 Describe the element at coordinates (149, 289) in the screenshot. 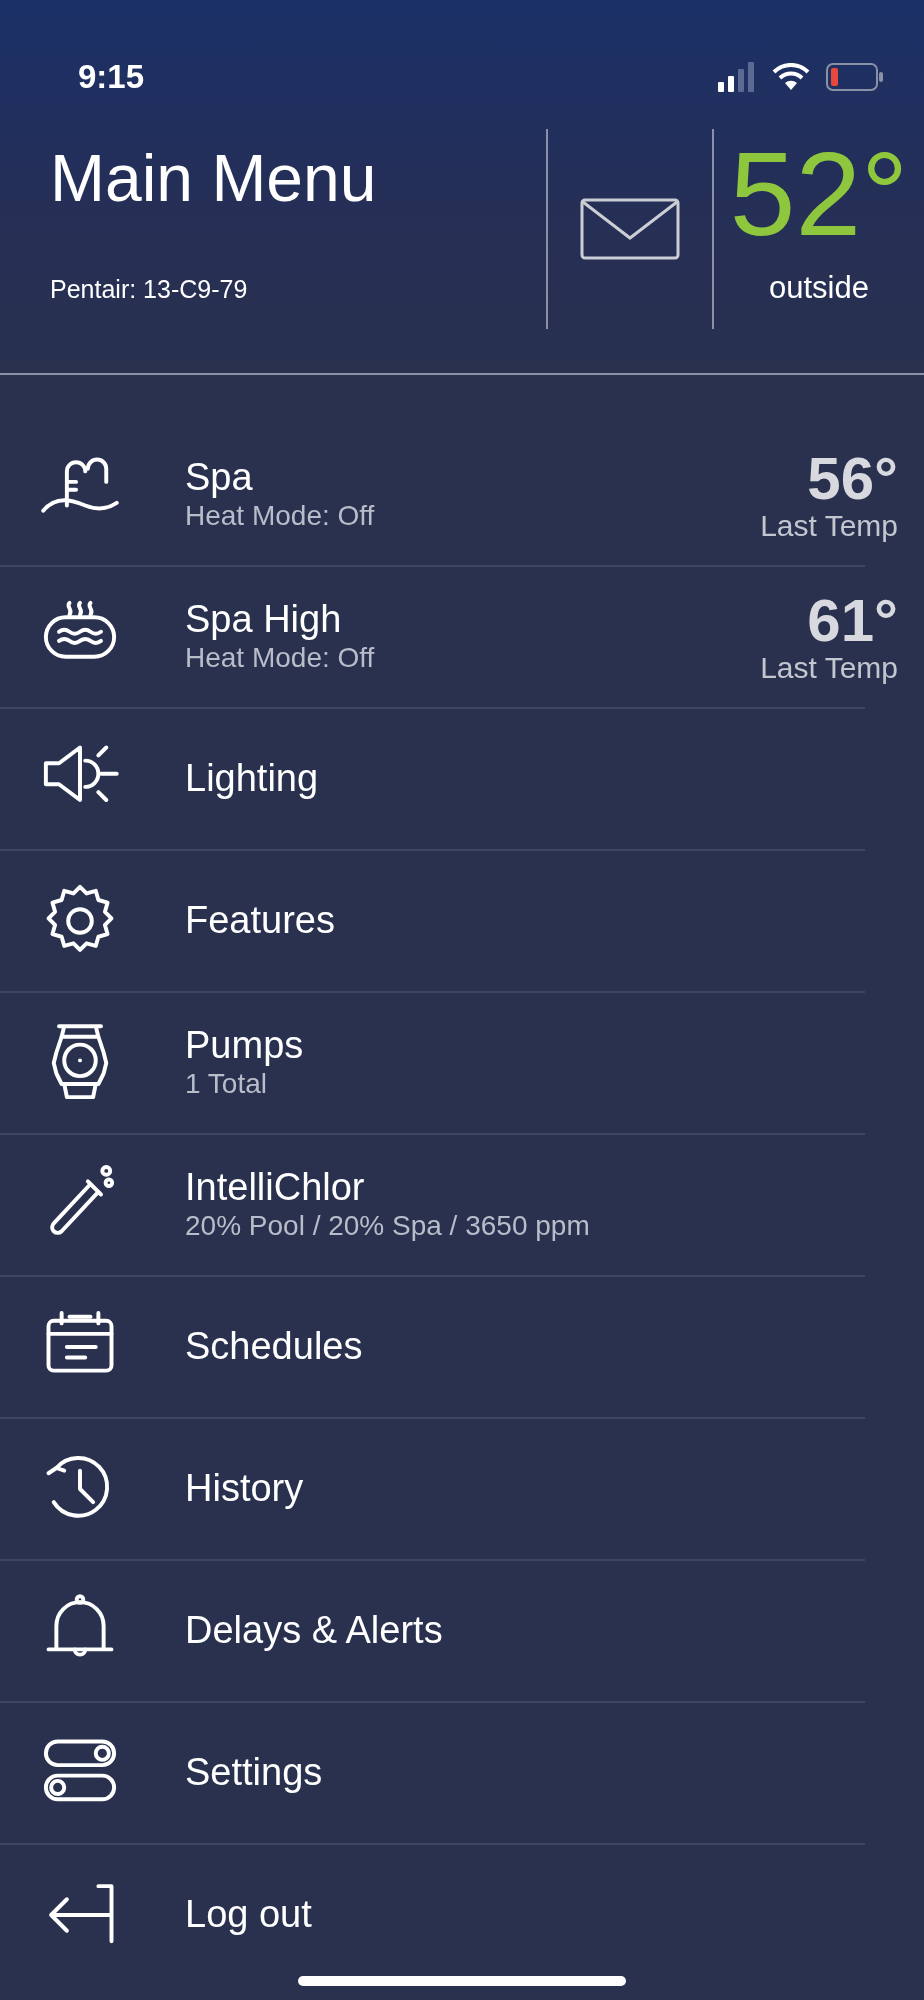

I see `device-id: Pentair: 13-C9-79` at that location.